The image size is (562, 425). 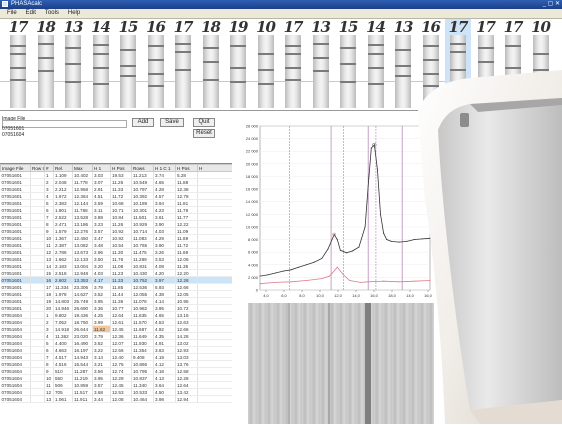 What do you see at coordinates (142, 273) in the screenshot?
I see `table-cell: 10.430` at bounding box center [142, 273].